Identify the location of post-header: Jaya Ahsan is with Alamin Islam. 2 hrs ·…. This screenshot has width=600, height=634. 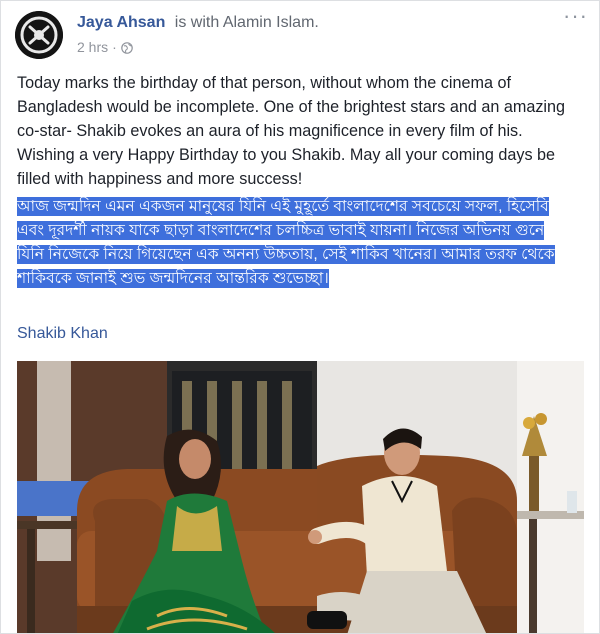
(301, 33).